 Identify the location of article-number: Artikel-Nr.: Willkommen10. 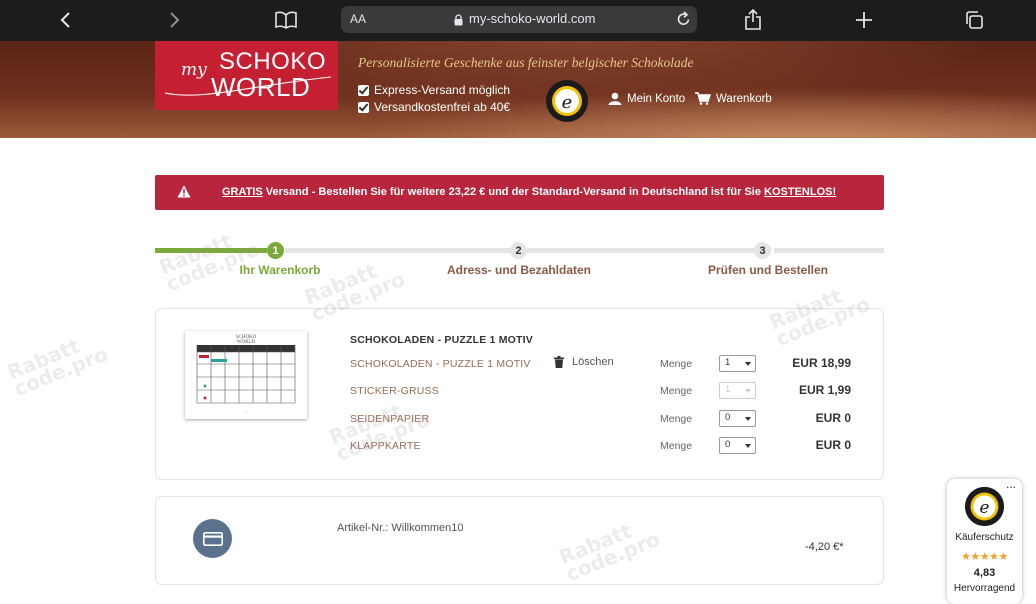
(400, 528).